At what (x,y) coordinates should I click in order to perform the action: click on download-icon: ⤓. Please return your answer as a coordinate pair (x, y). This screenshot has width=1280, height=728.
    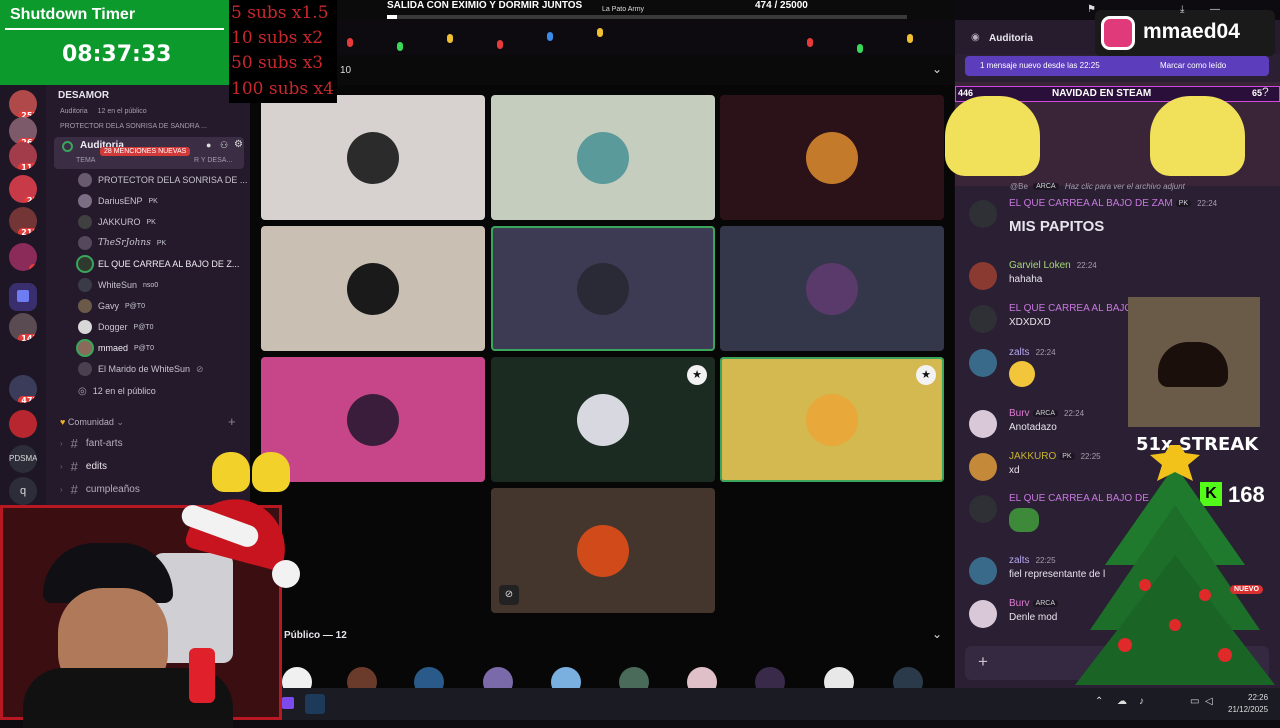
    Looking at the image, I should click on (1182, 9).